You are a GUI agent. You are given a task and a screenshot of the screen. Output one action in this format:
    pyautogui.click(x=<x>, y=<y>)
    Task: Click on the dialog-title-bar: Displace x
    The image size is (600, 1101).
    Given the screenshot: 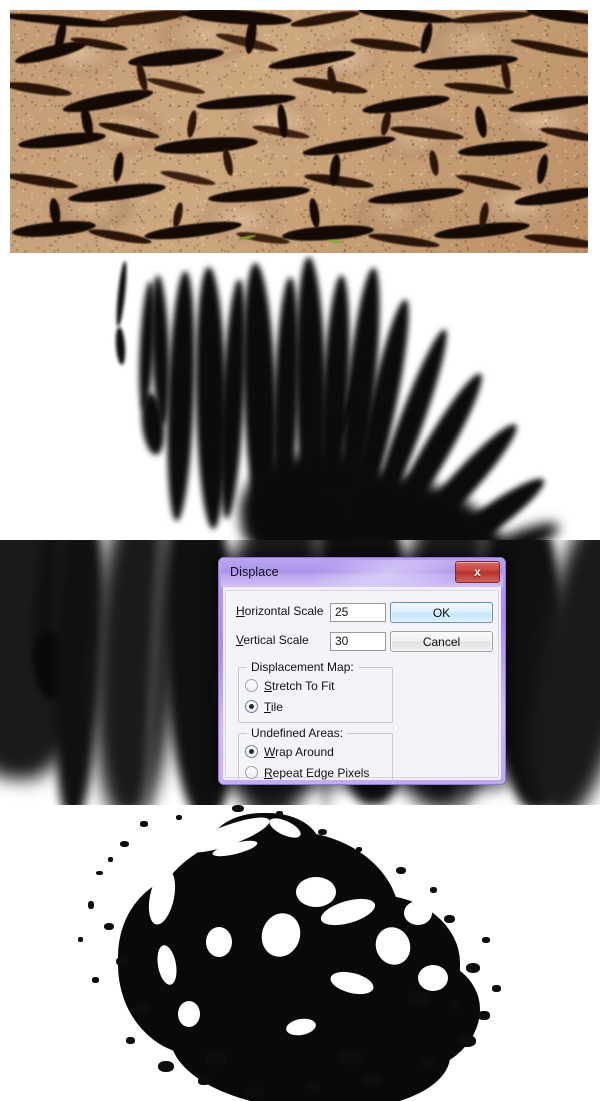 What is the action you would take?
    pyautogui.click(x=362, y=573)
    